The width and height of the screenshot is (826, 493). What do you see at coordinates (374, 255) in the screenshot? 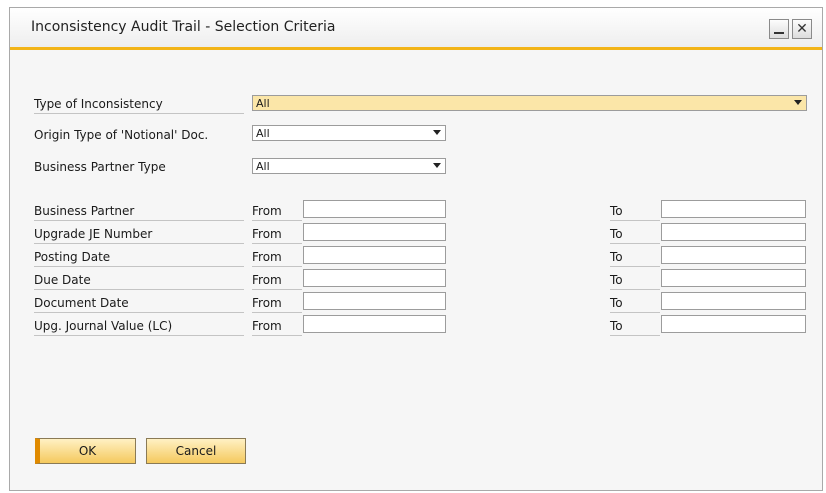
I see `posting-date-from-input` at bounding box center [374, 255].